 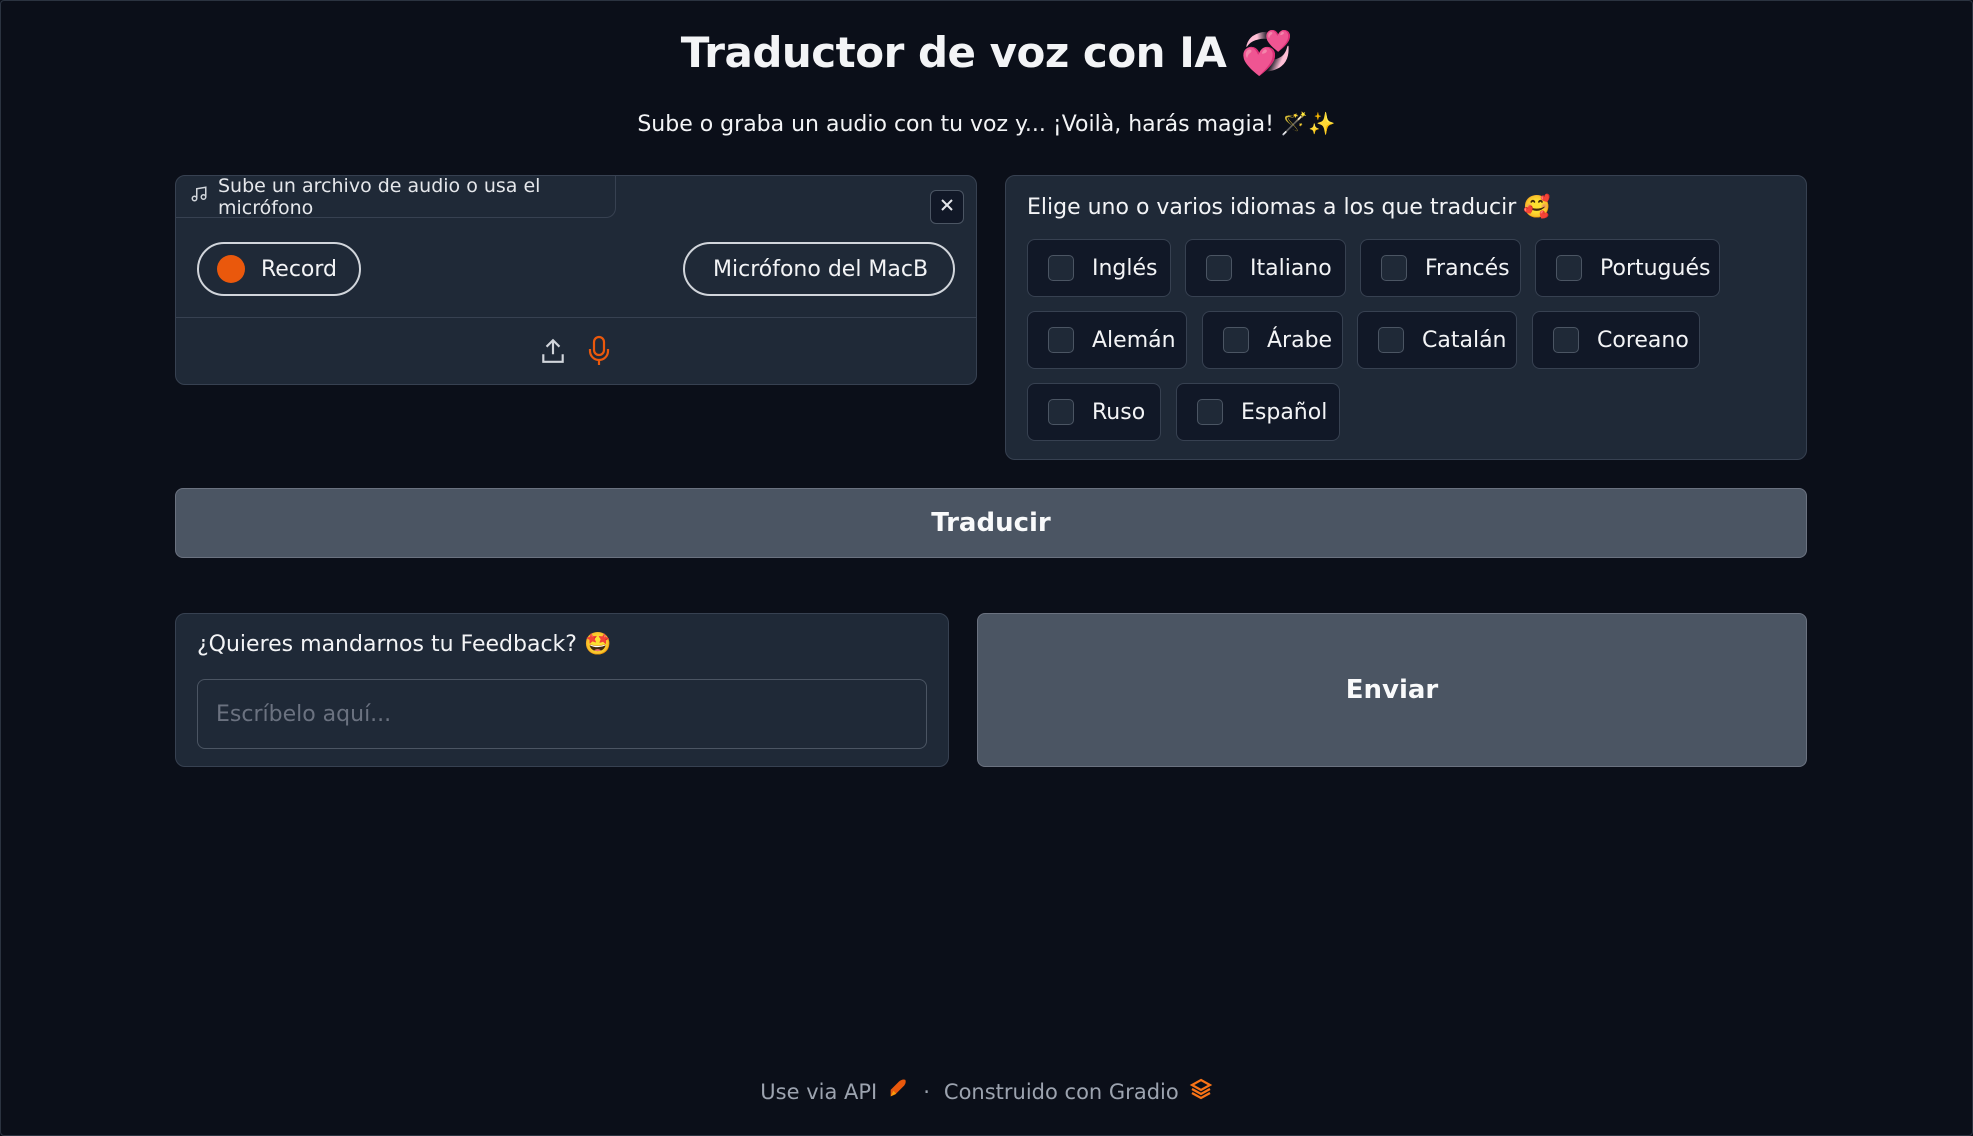 I want to click on upload-icon, so click(x=553, y=351).